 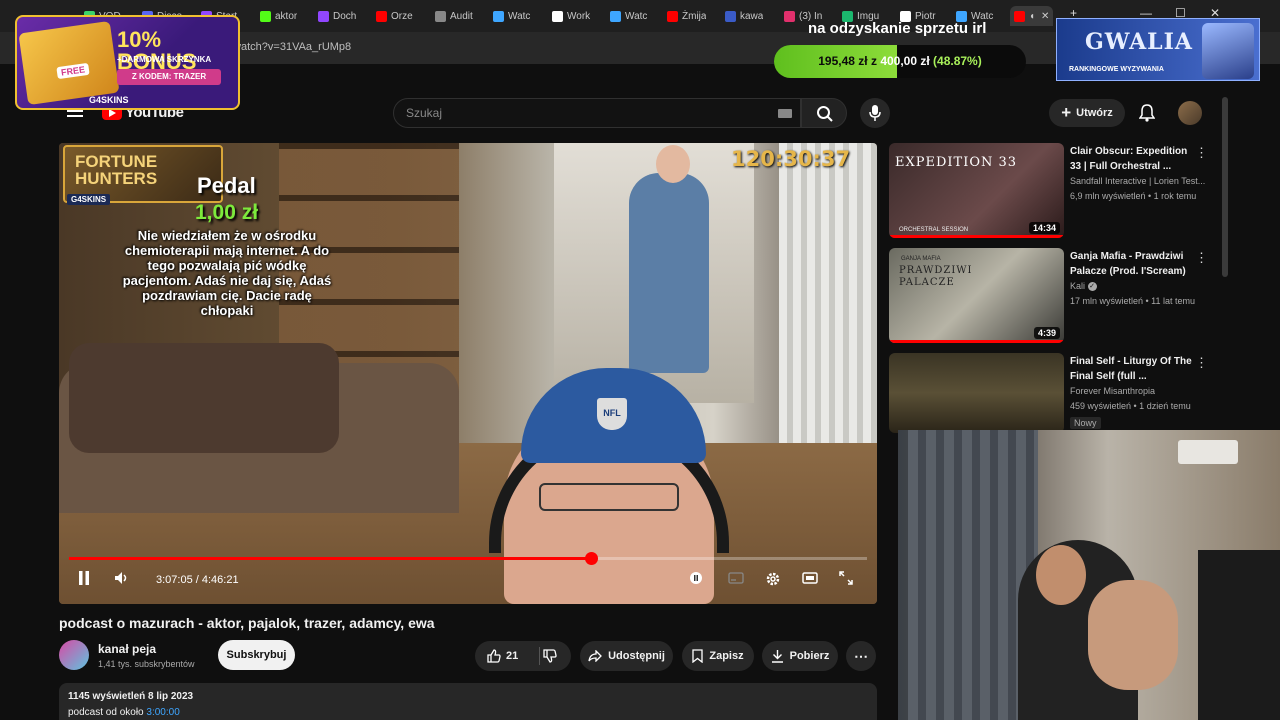 I want to click on webcam-air-conditioner, so click(x=1208, y=452).